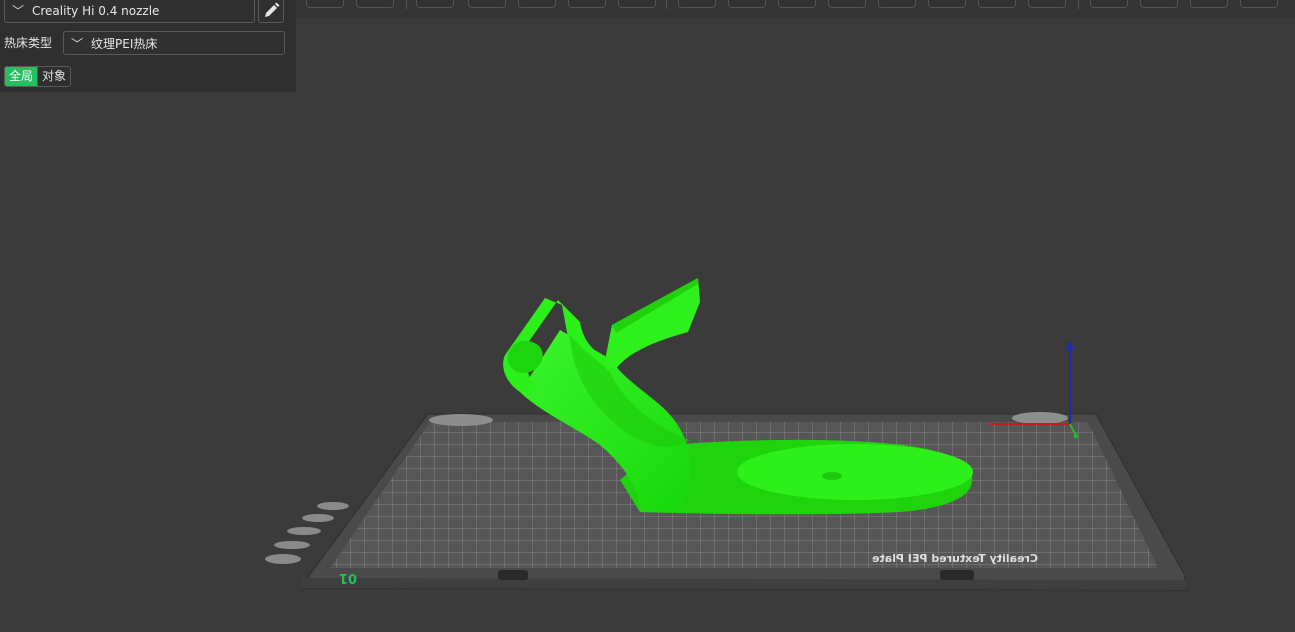 The width and height of the screenshot is (1295, 632). I want to click on toggle-global: 全局, so click(21, 76).